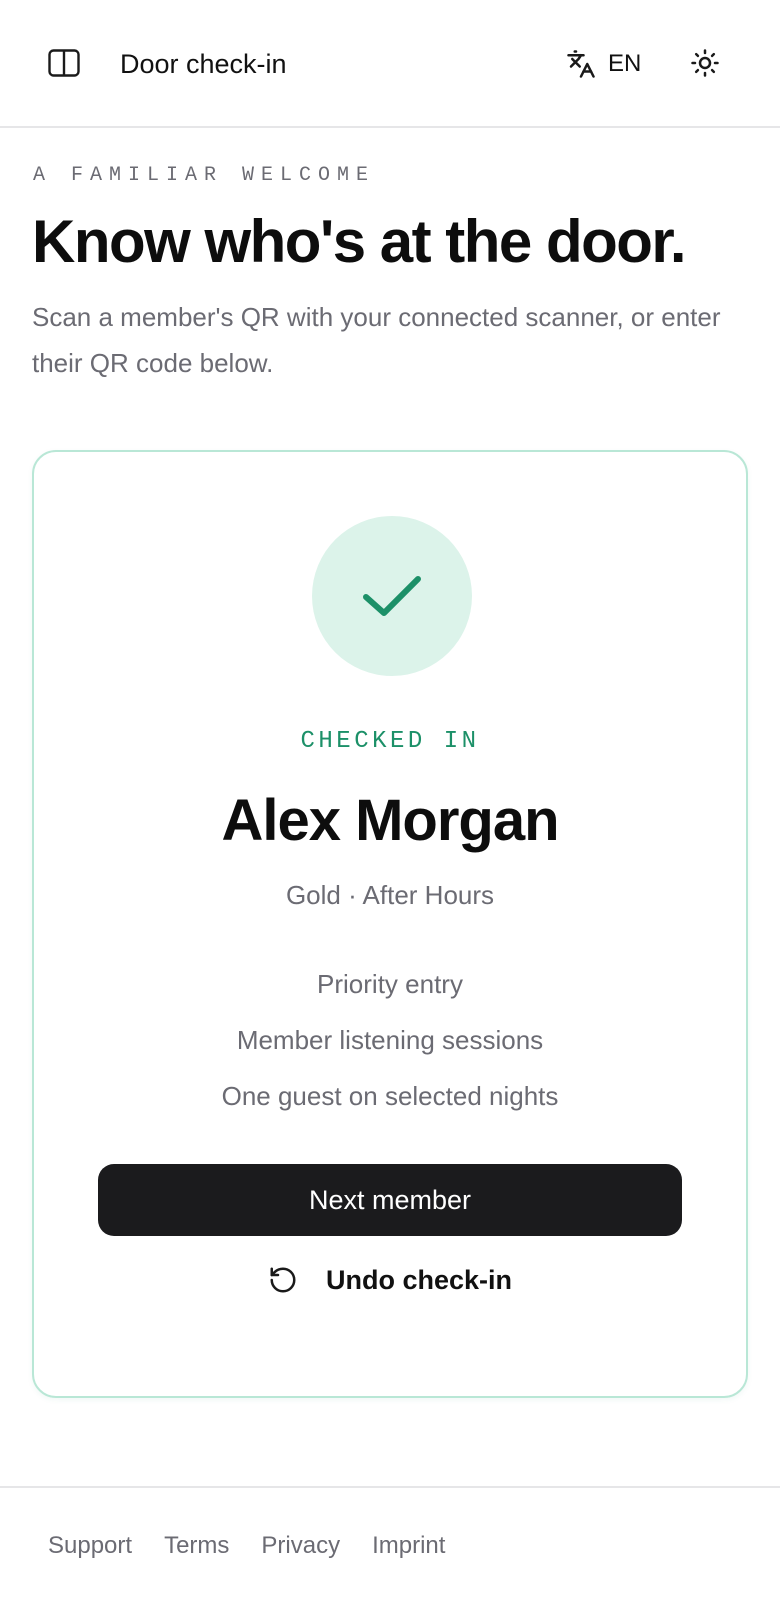 This screenshot has width=780, height=1600. What do you see at coordinates (390, 741) in the screenshot?
I see `status-label: CHECKED IN` at bounding box center [390, 741].